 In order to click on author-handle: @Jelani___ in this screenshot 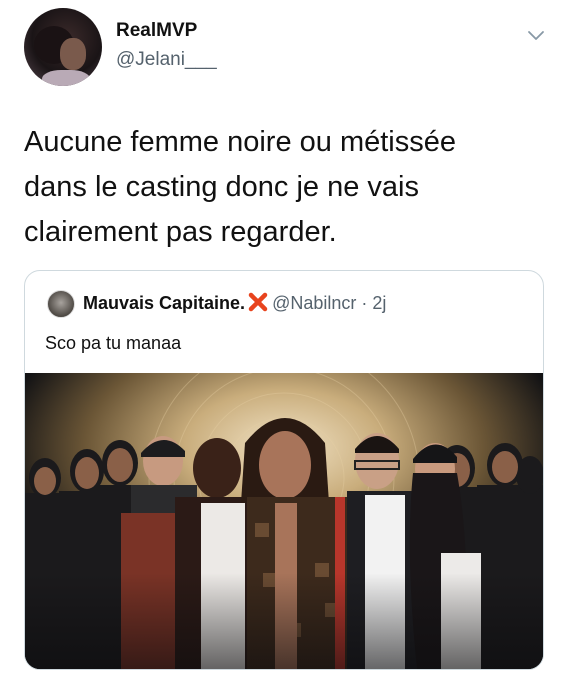, I will do `click(166, 60)`.